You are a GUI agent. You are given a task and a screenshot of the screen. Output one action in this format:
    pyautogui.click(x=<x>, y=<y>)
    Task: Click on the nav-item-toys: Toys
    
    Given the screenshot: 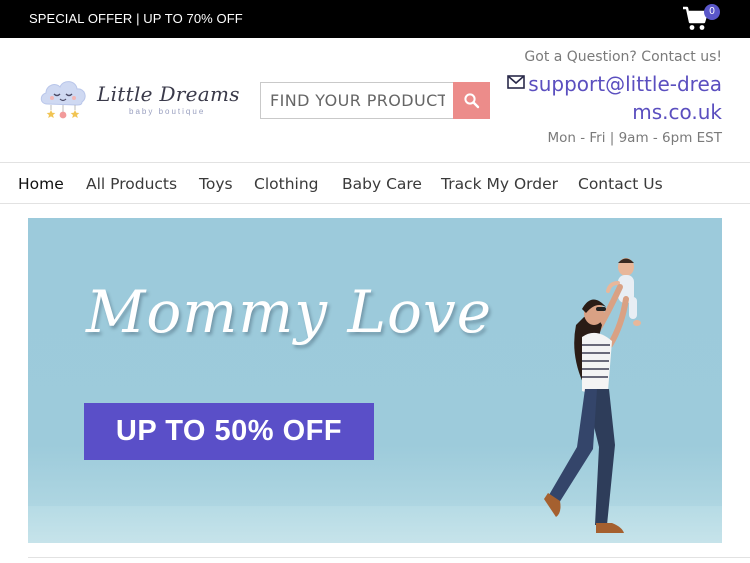 What is the action you would take?
    pyautogui.click(x=216, y=184)
    